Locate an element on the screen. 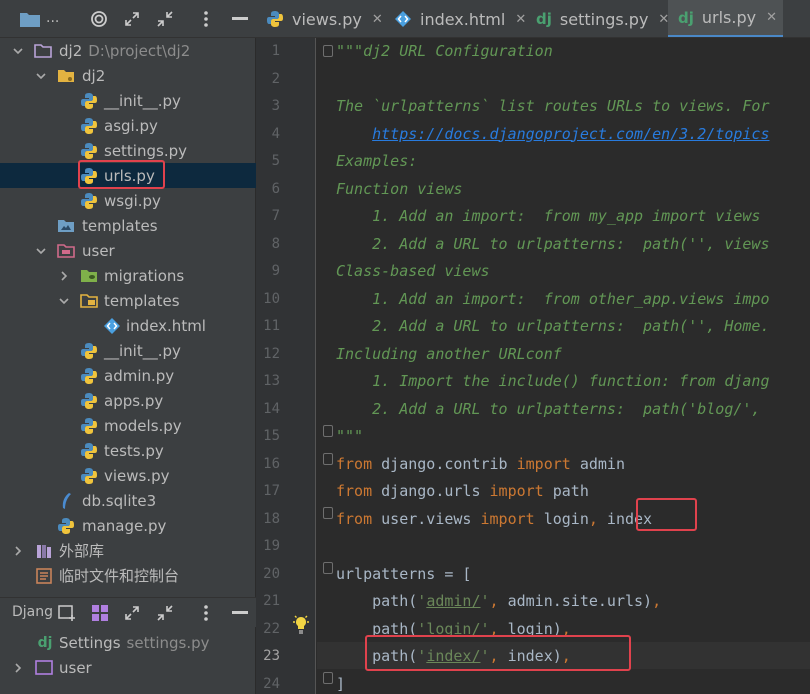  tree-item-file: admin.py is located at coordinates (128, 375).